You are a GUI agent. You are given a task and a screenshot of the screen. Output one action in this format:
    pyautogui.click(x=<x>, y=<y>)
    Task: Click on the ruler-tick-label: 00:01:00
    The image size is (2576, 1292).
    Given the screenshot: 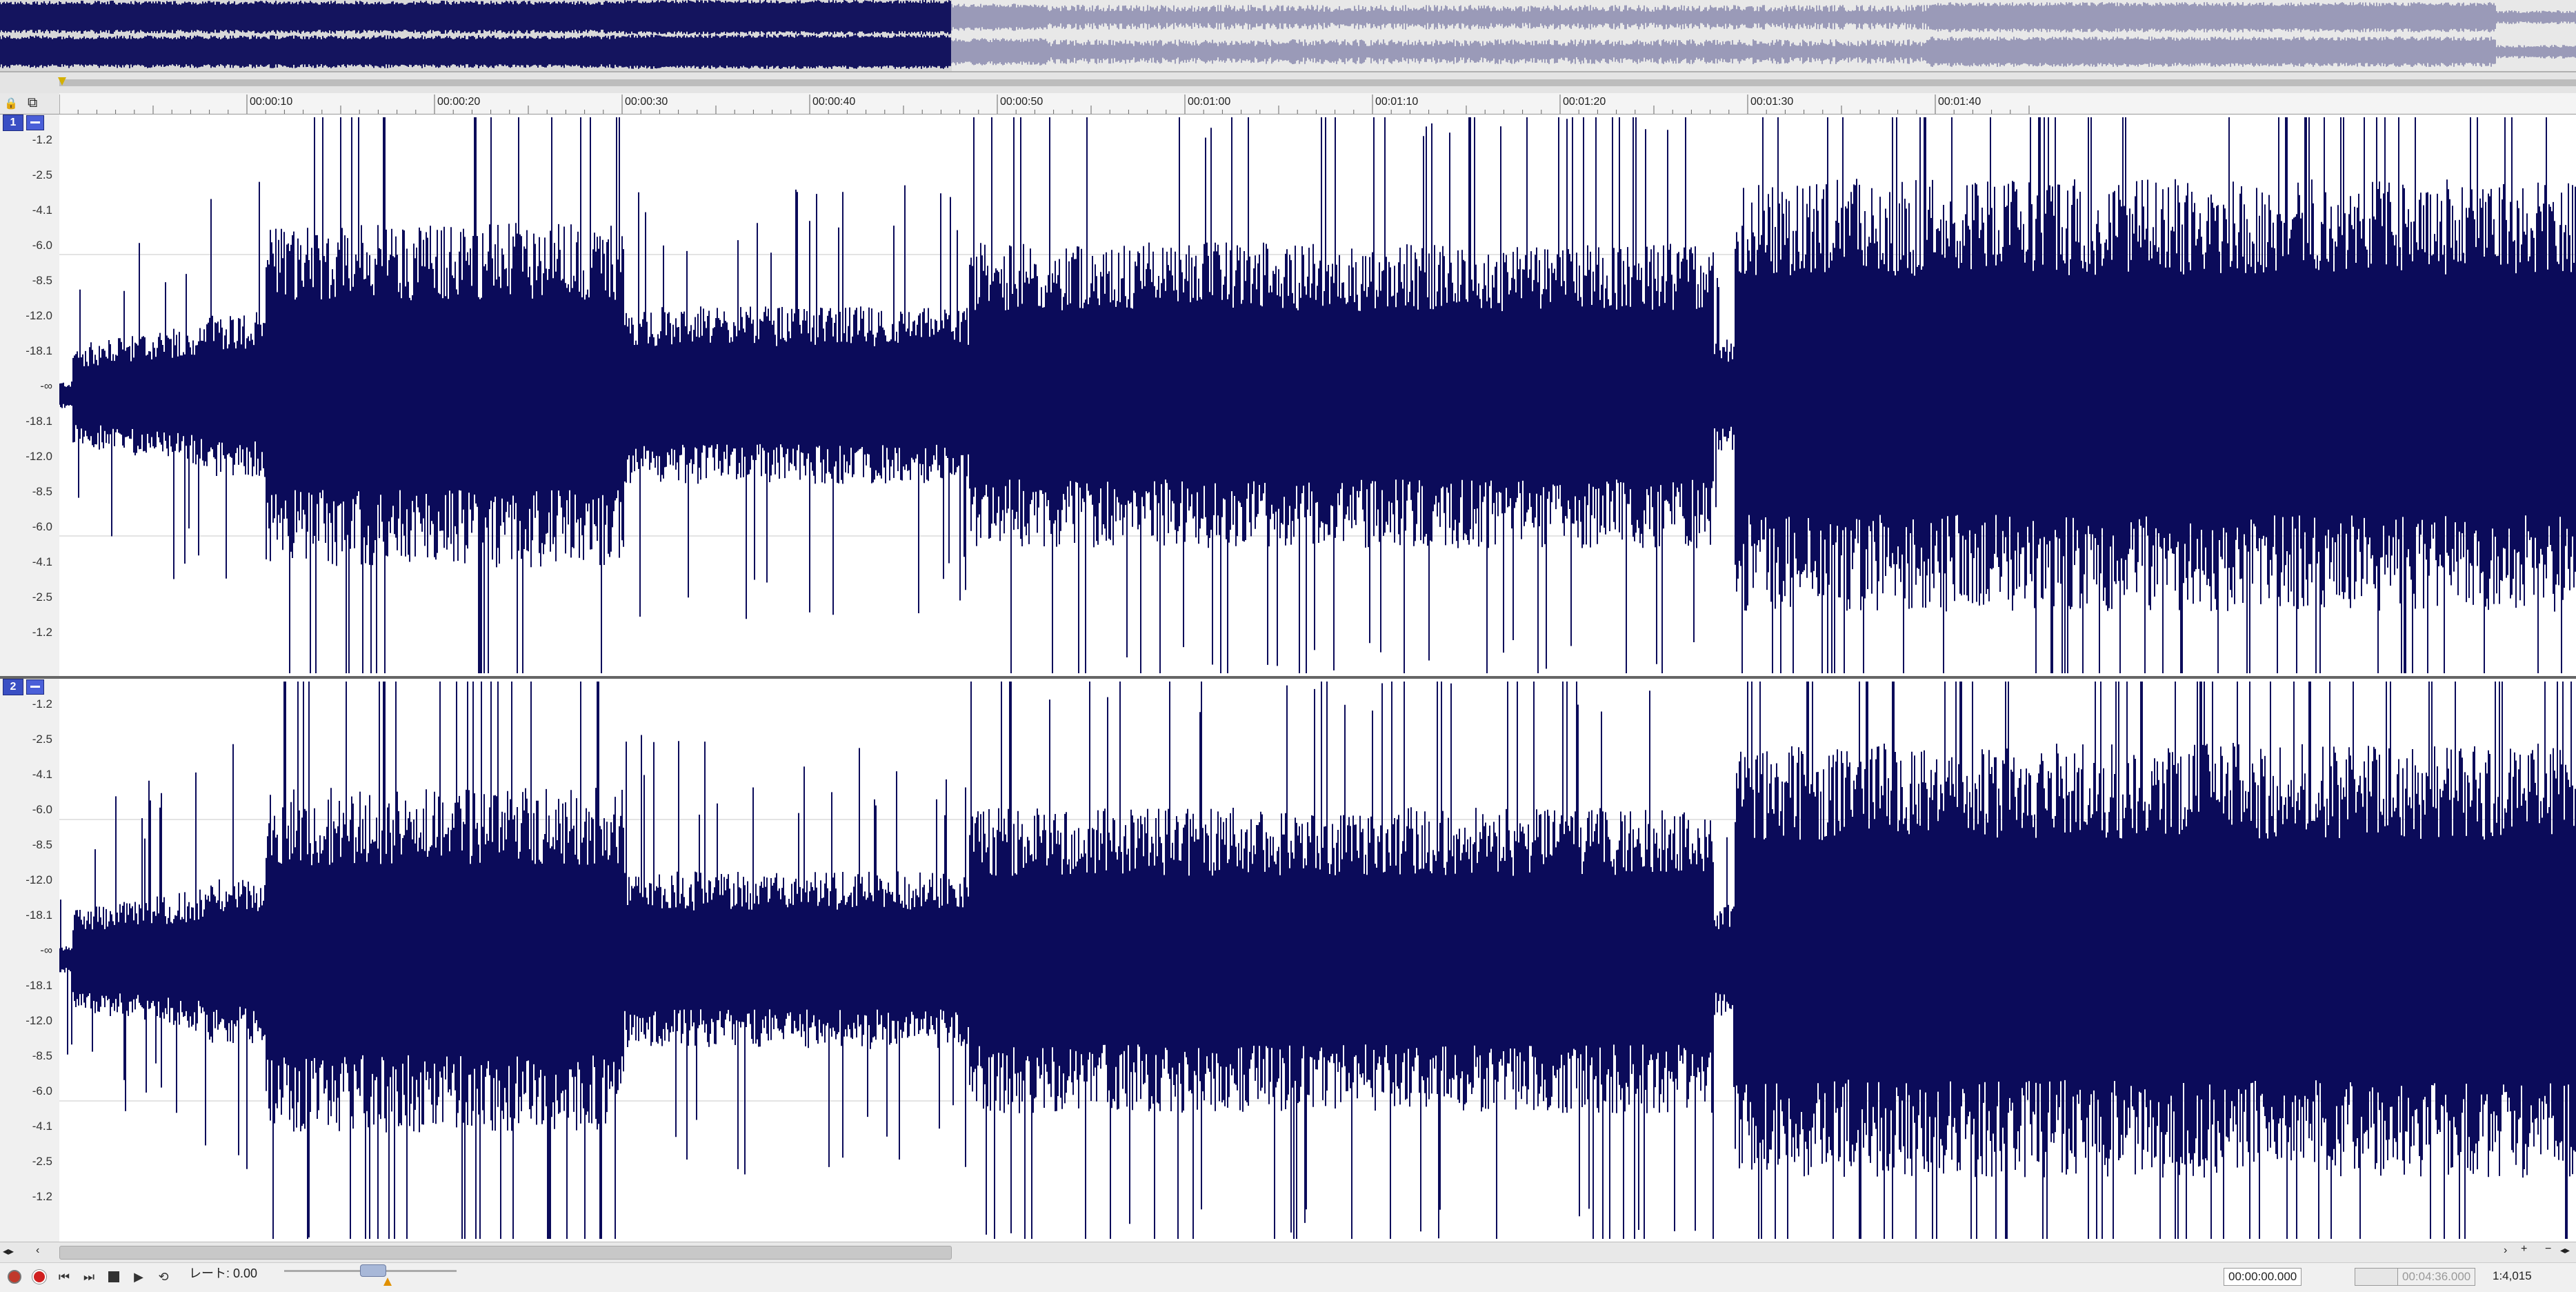 What is the action you would take?
    pyautogui.click(x=1209, y=102)
    